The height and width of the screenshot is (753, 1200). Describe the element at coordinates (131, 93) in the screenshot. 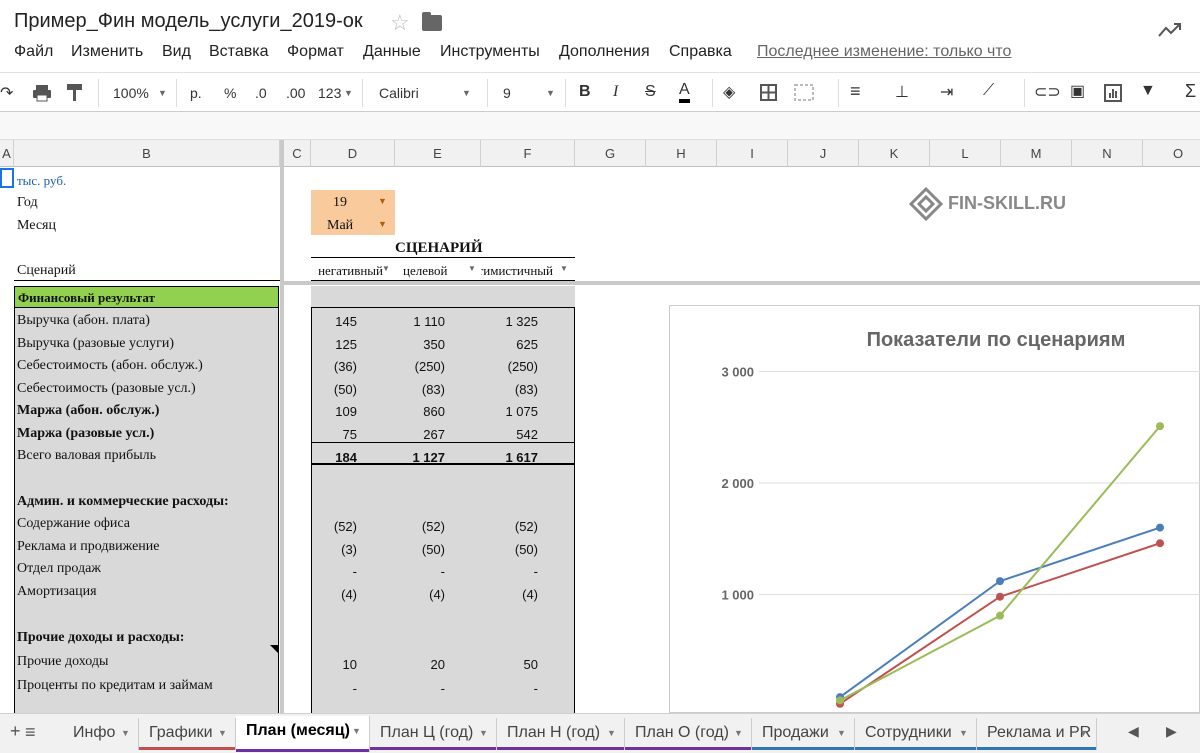

I see `zoom-select: 100%` at that location.